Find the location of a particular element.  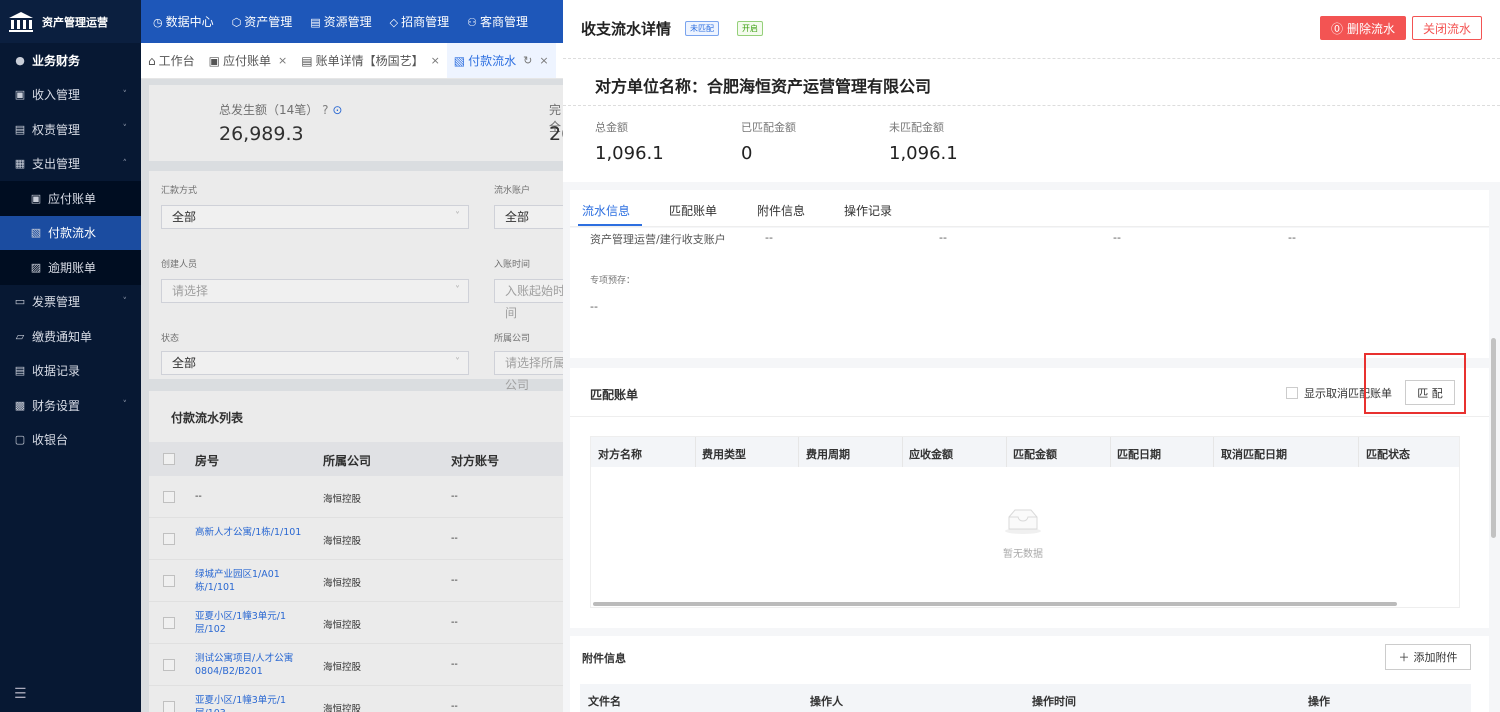

table-row: 测试公寓项目/人才公寓0804/B2/B201 海恒控股 -- is located at coordinates (356, 665).